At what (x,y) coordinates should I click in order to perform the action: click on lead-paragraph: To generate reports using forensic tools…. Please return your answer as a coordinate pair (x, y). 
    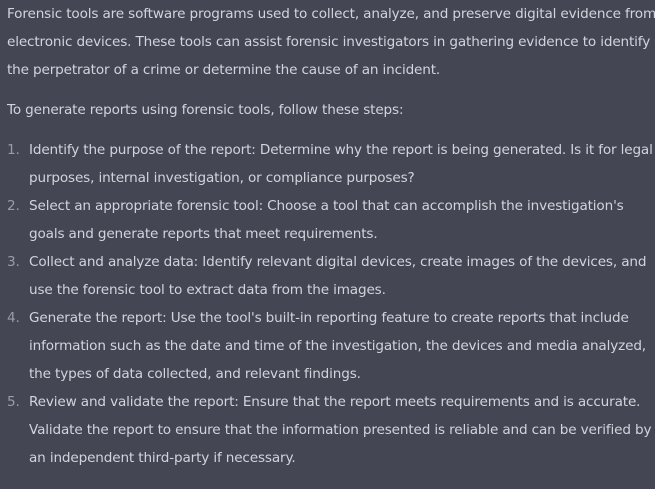
    Looking at the image, I should click on (205, 110).